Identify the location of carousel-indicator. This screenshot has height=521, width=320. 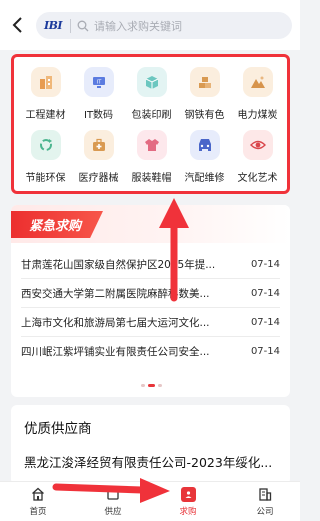
(151, 385).